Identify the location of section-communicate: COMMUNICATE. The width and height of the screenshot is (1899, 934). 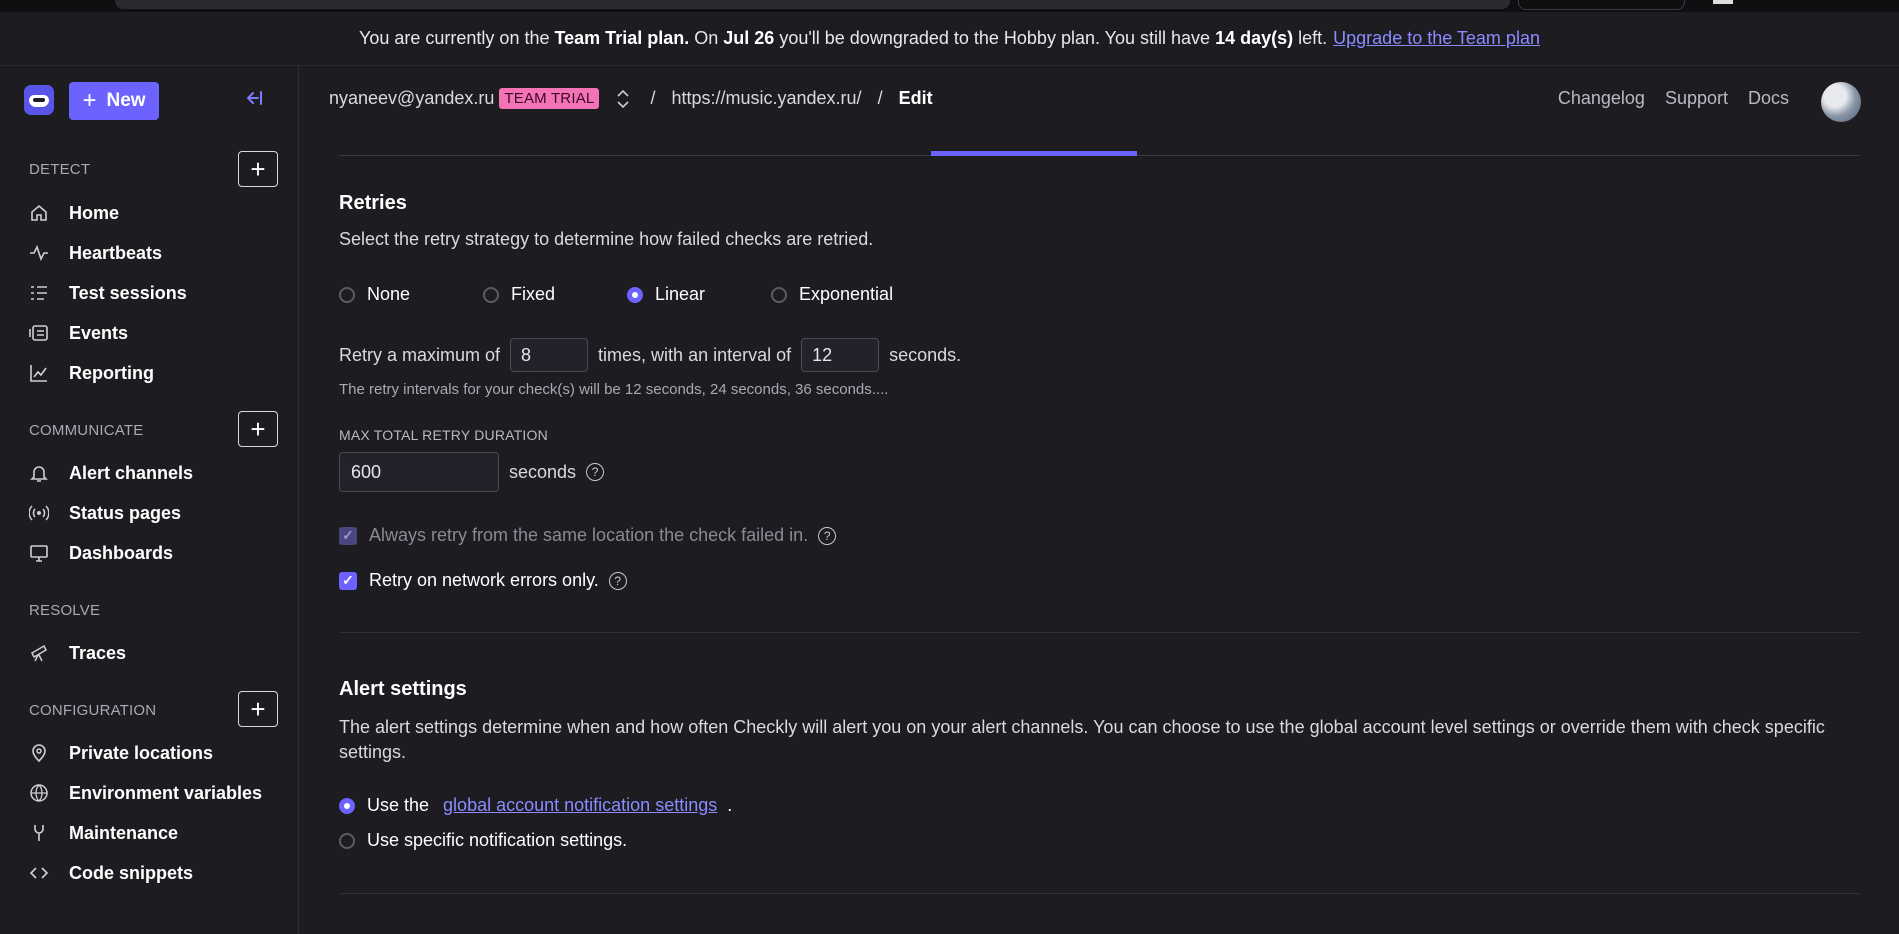
(86, 430).